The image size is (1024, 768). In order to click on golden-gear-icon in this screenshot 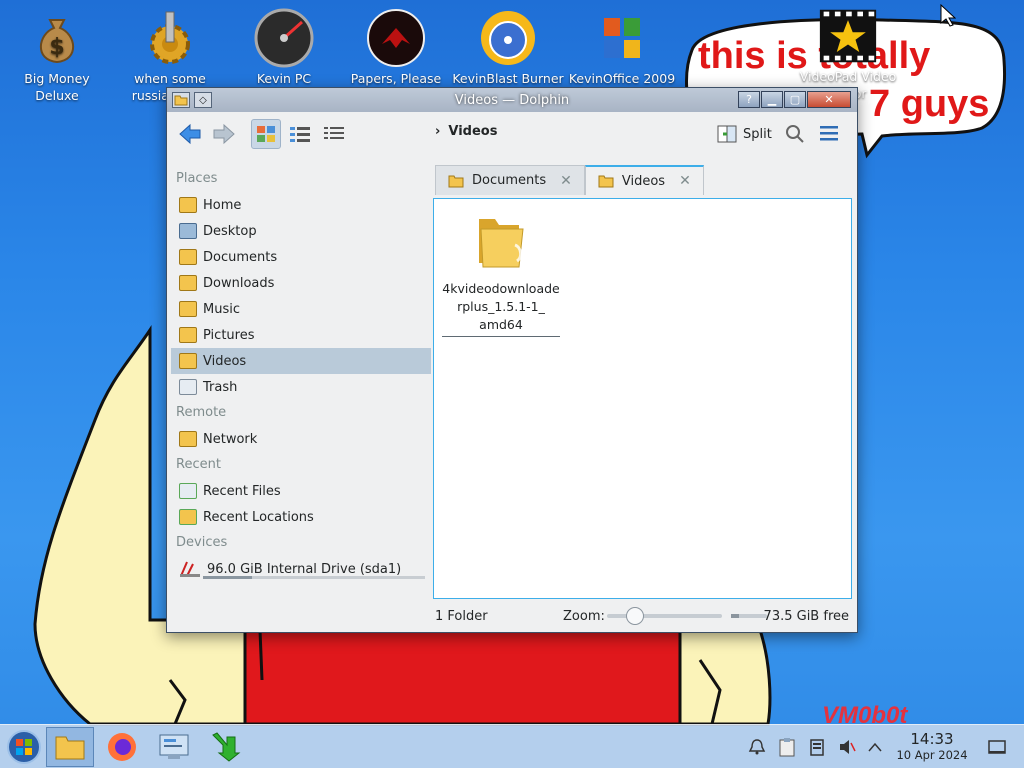, I will do `click(170, 38)`.